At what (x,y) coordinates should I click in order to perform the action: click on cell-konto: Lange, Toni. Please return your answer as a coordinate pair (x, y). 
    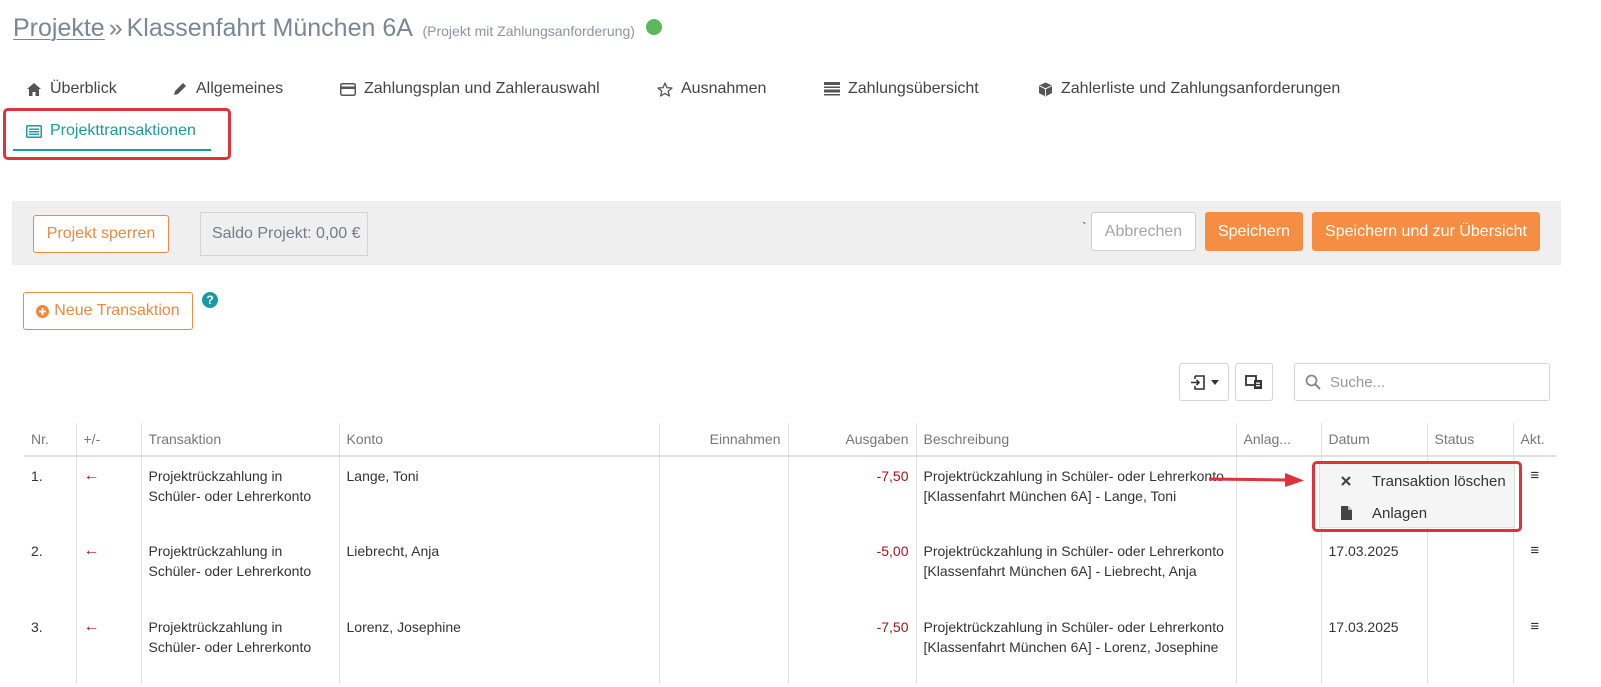
    Looking at the image, I should click on (498, 494).